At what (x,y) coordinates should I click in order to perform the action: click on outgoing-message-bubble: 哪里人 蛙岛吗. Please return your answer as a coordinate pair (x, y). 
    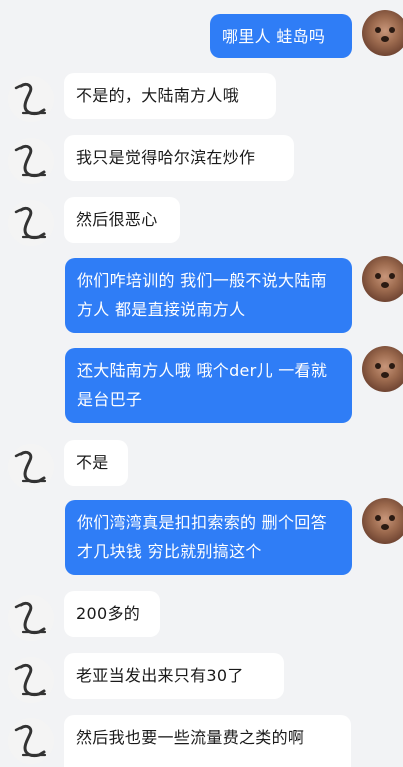
    Looking at the image, I should click on (281, 36).